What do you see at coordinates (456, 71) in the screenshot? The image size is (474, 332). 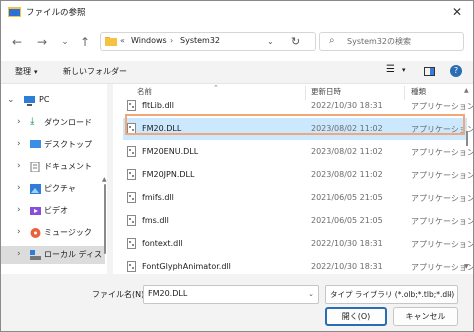 I see `help-icon: ?` at bounding box center [456, 71].